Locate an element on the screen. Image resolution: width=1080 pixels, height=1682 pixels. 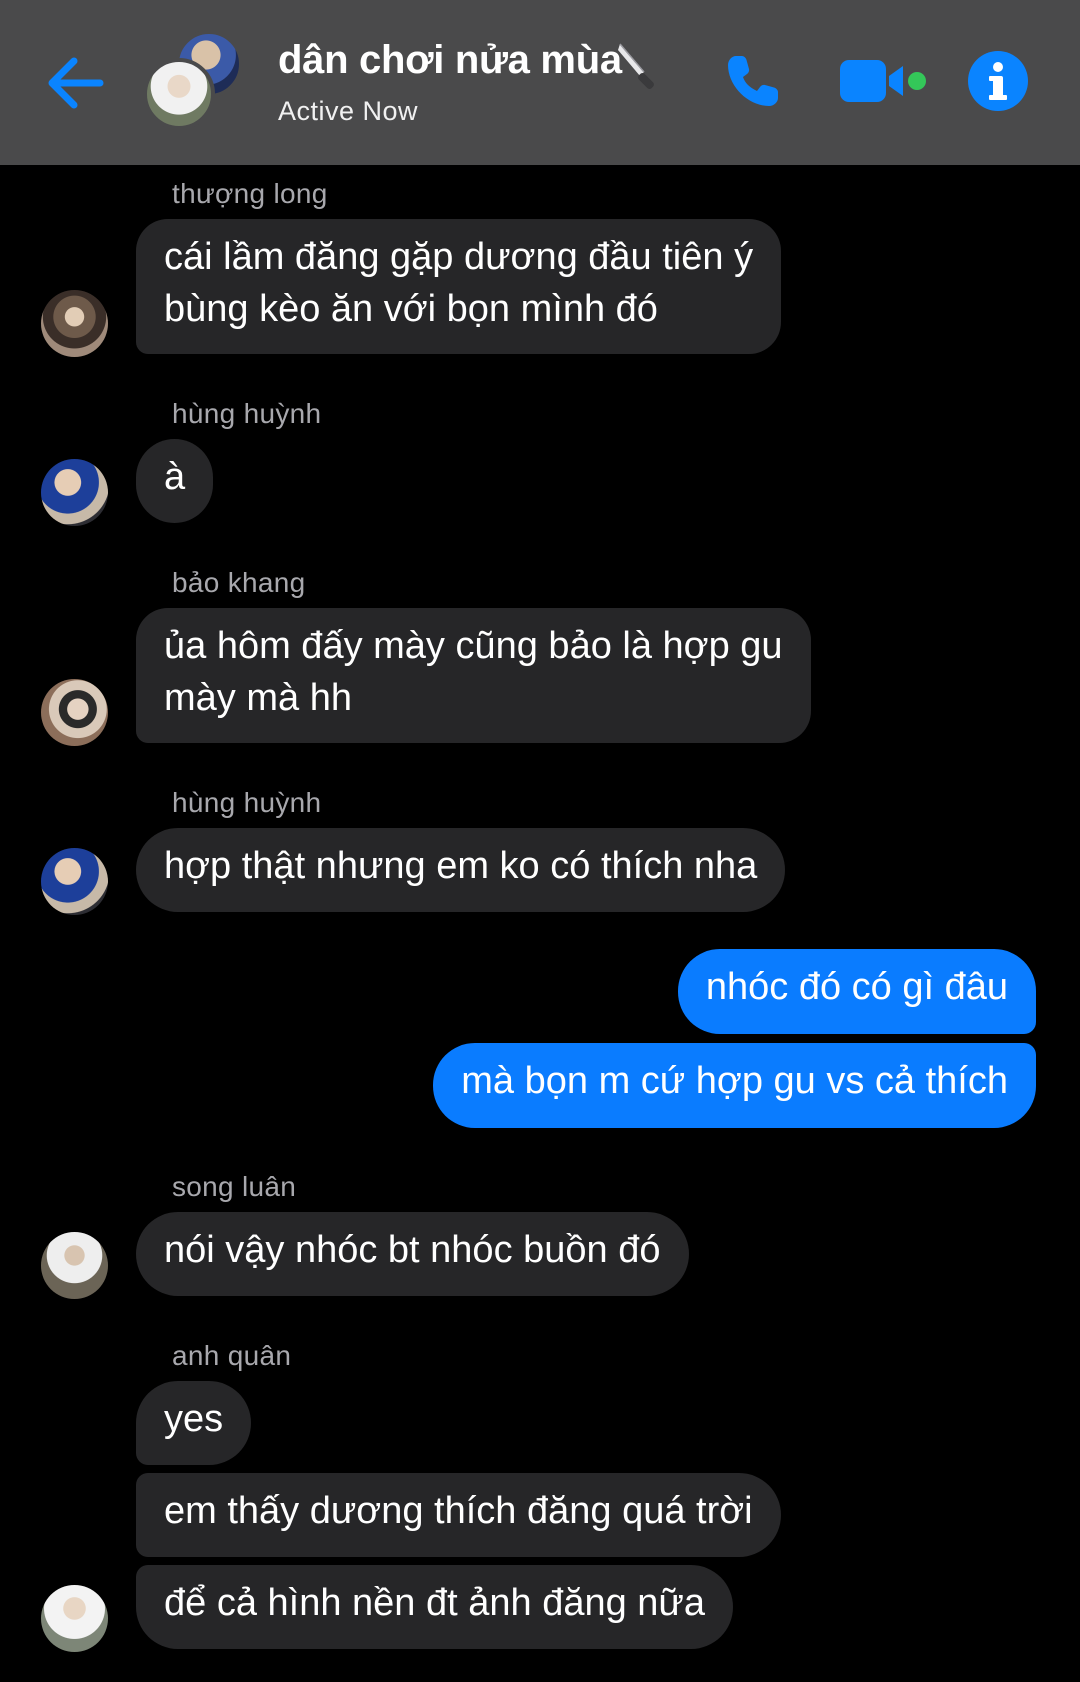
phone-icon is located at coordinates (753, 81).